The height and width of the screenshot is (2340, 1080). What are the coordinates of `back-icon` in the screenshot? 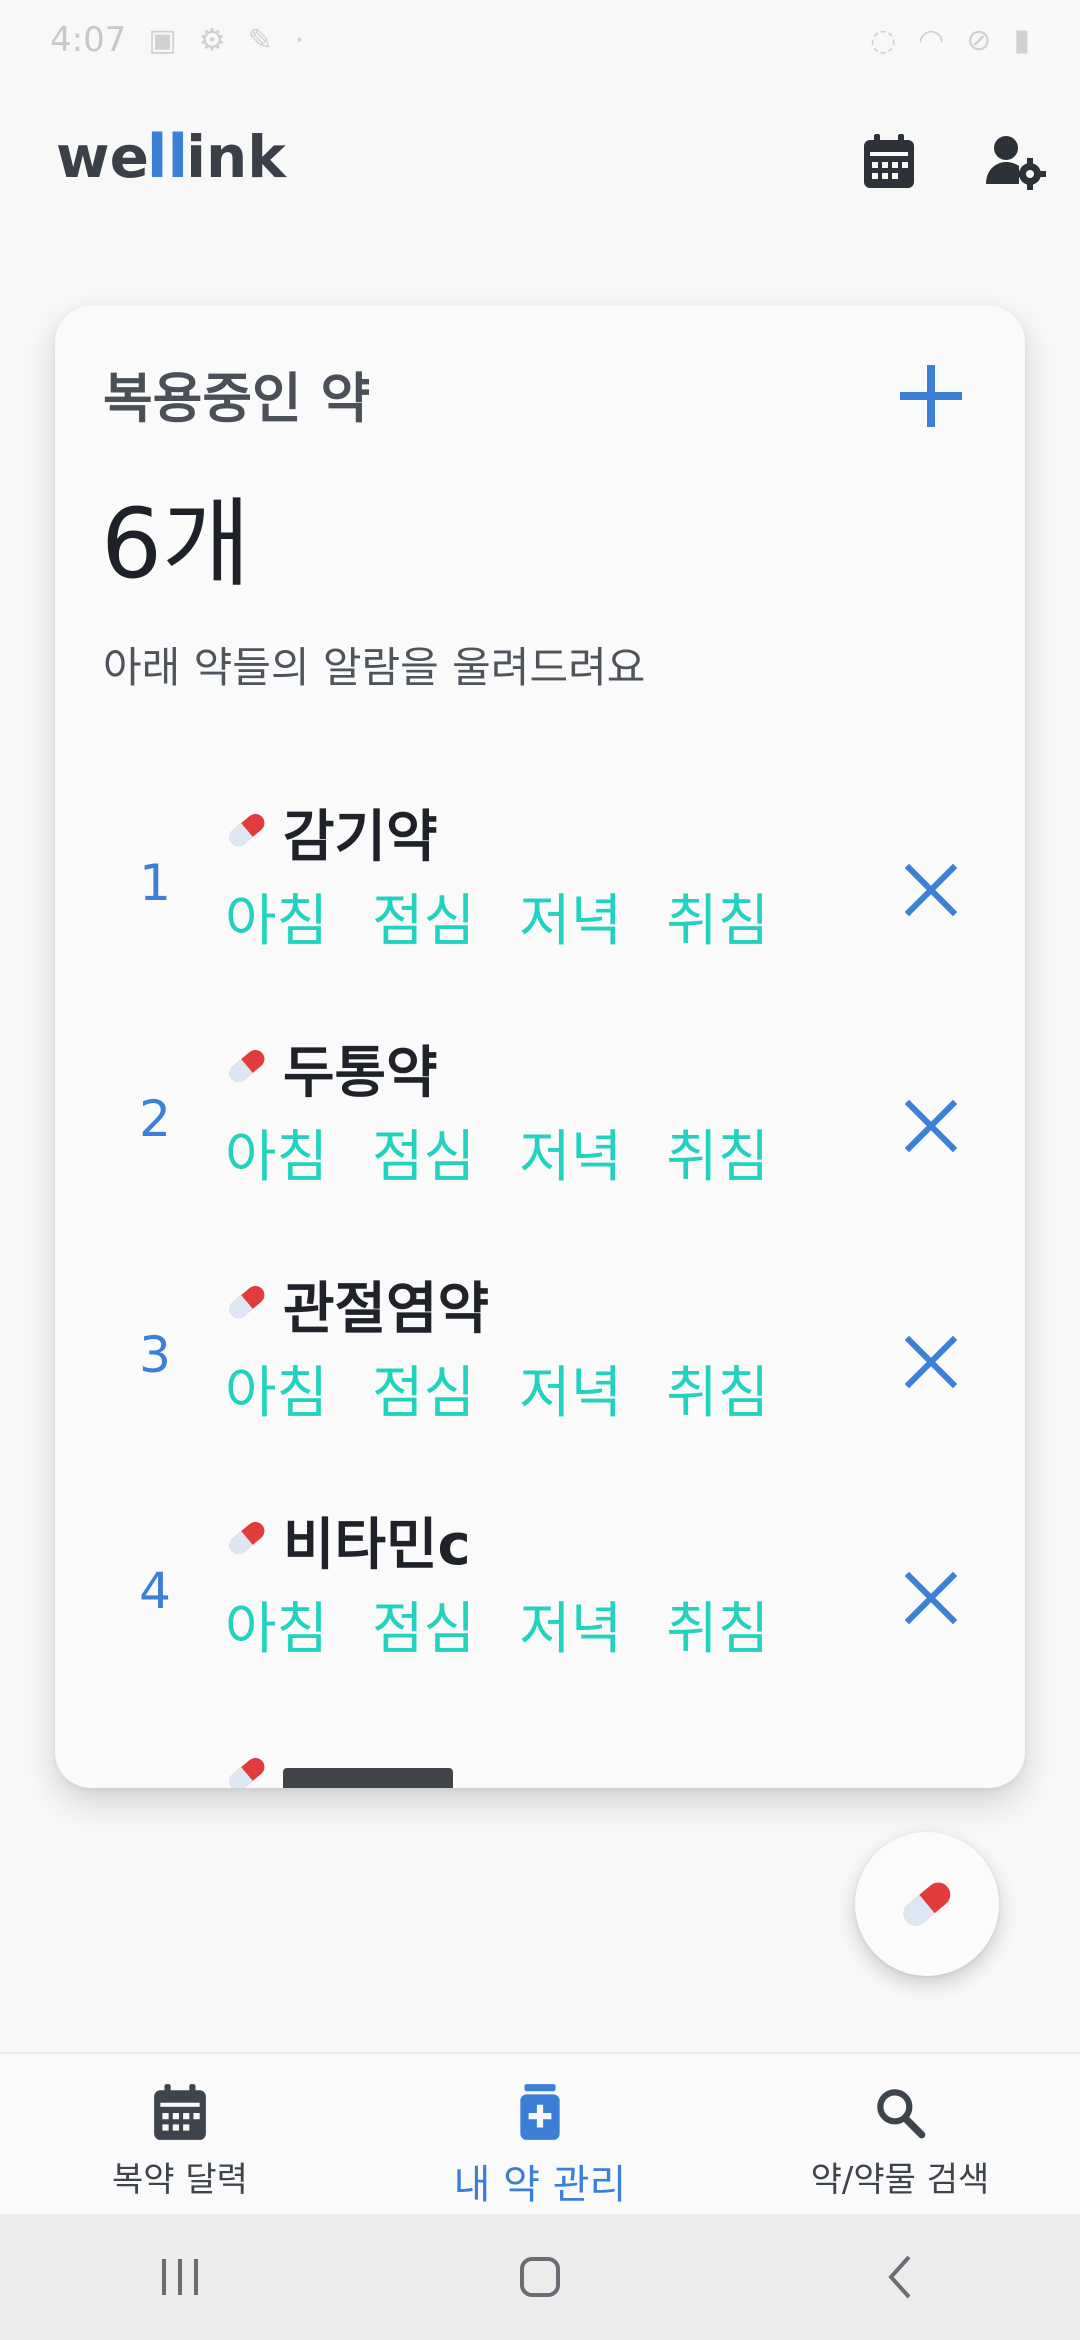 It's located at (899, 2277).